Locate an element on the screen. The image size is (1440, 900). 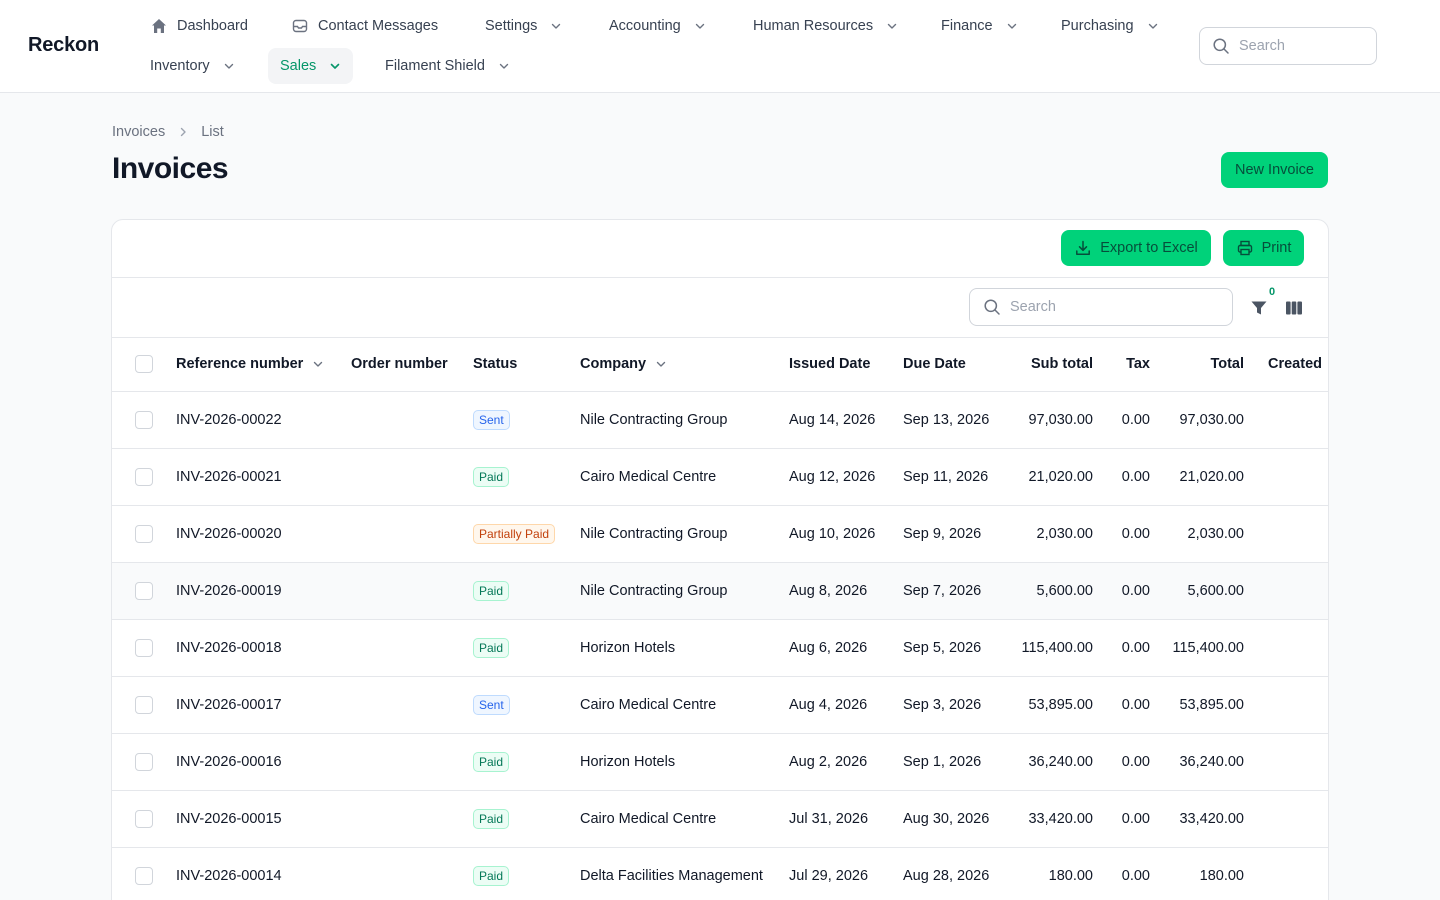
issued-date-cell: Aug 2, 2026 is located at coordinates (828, 761).